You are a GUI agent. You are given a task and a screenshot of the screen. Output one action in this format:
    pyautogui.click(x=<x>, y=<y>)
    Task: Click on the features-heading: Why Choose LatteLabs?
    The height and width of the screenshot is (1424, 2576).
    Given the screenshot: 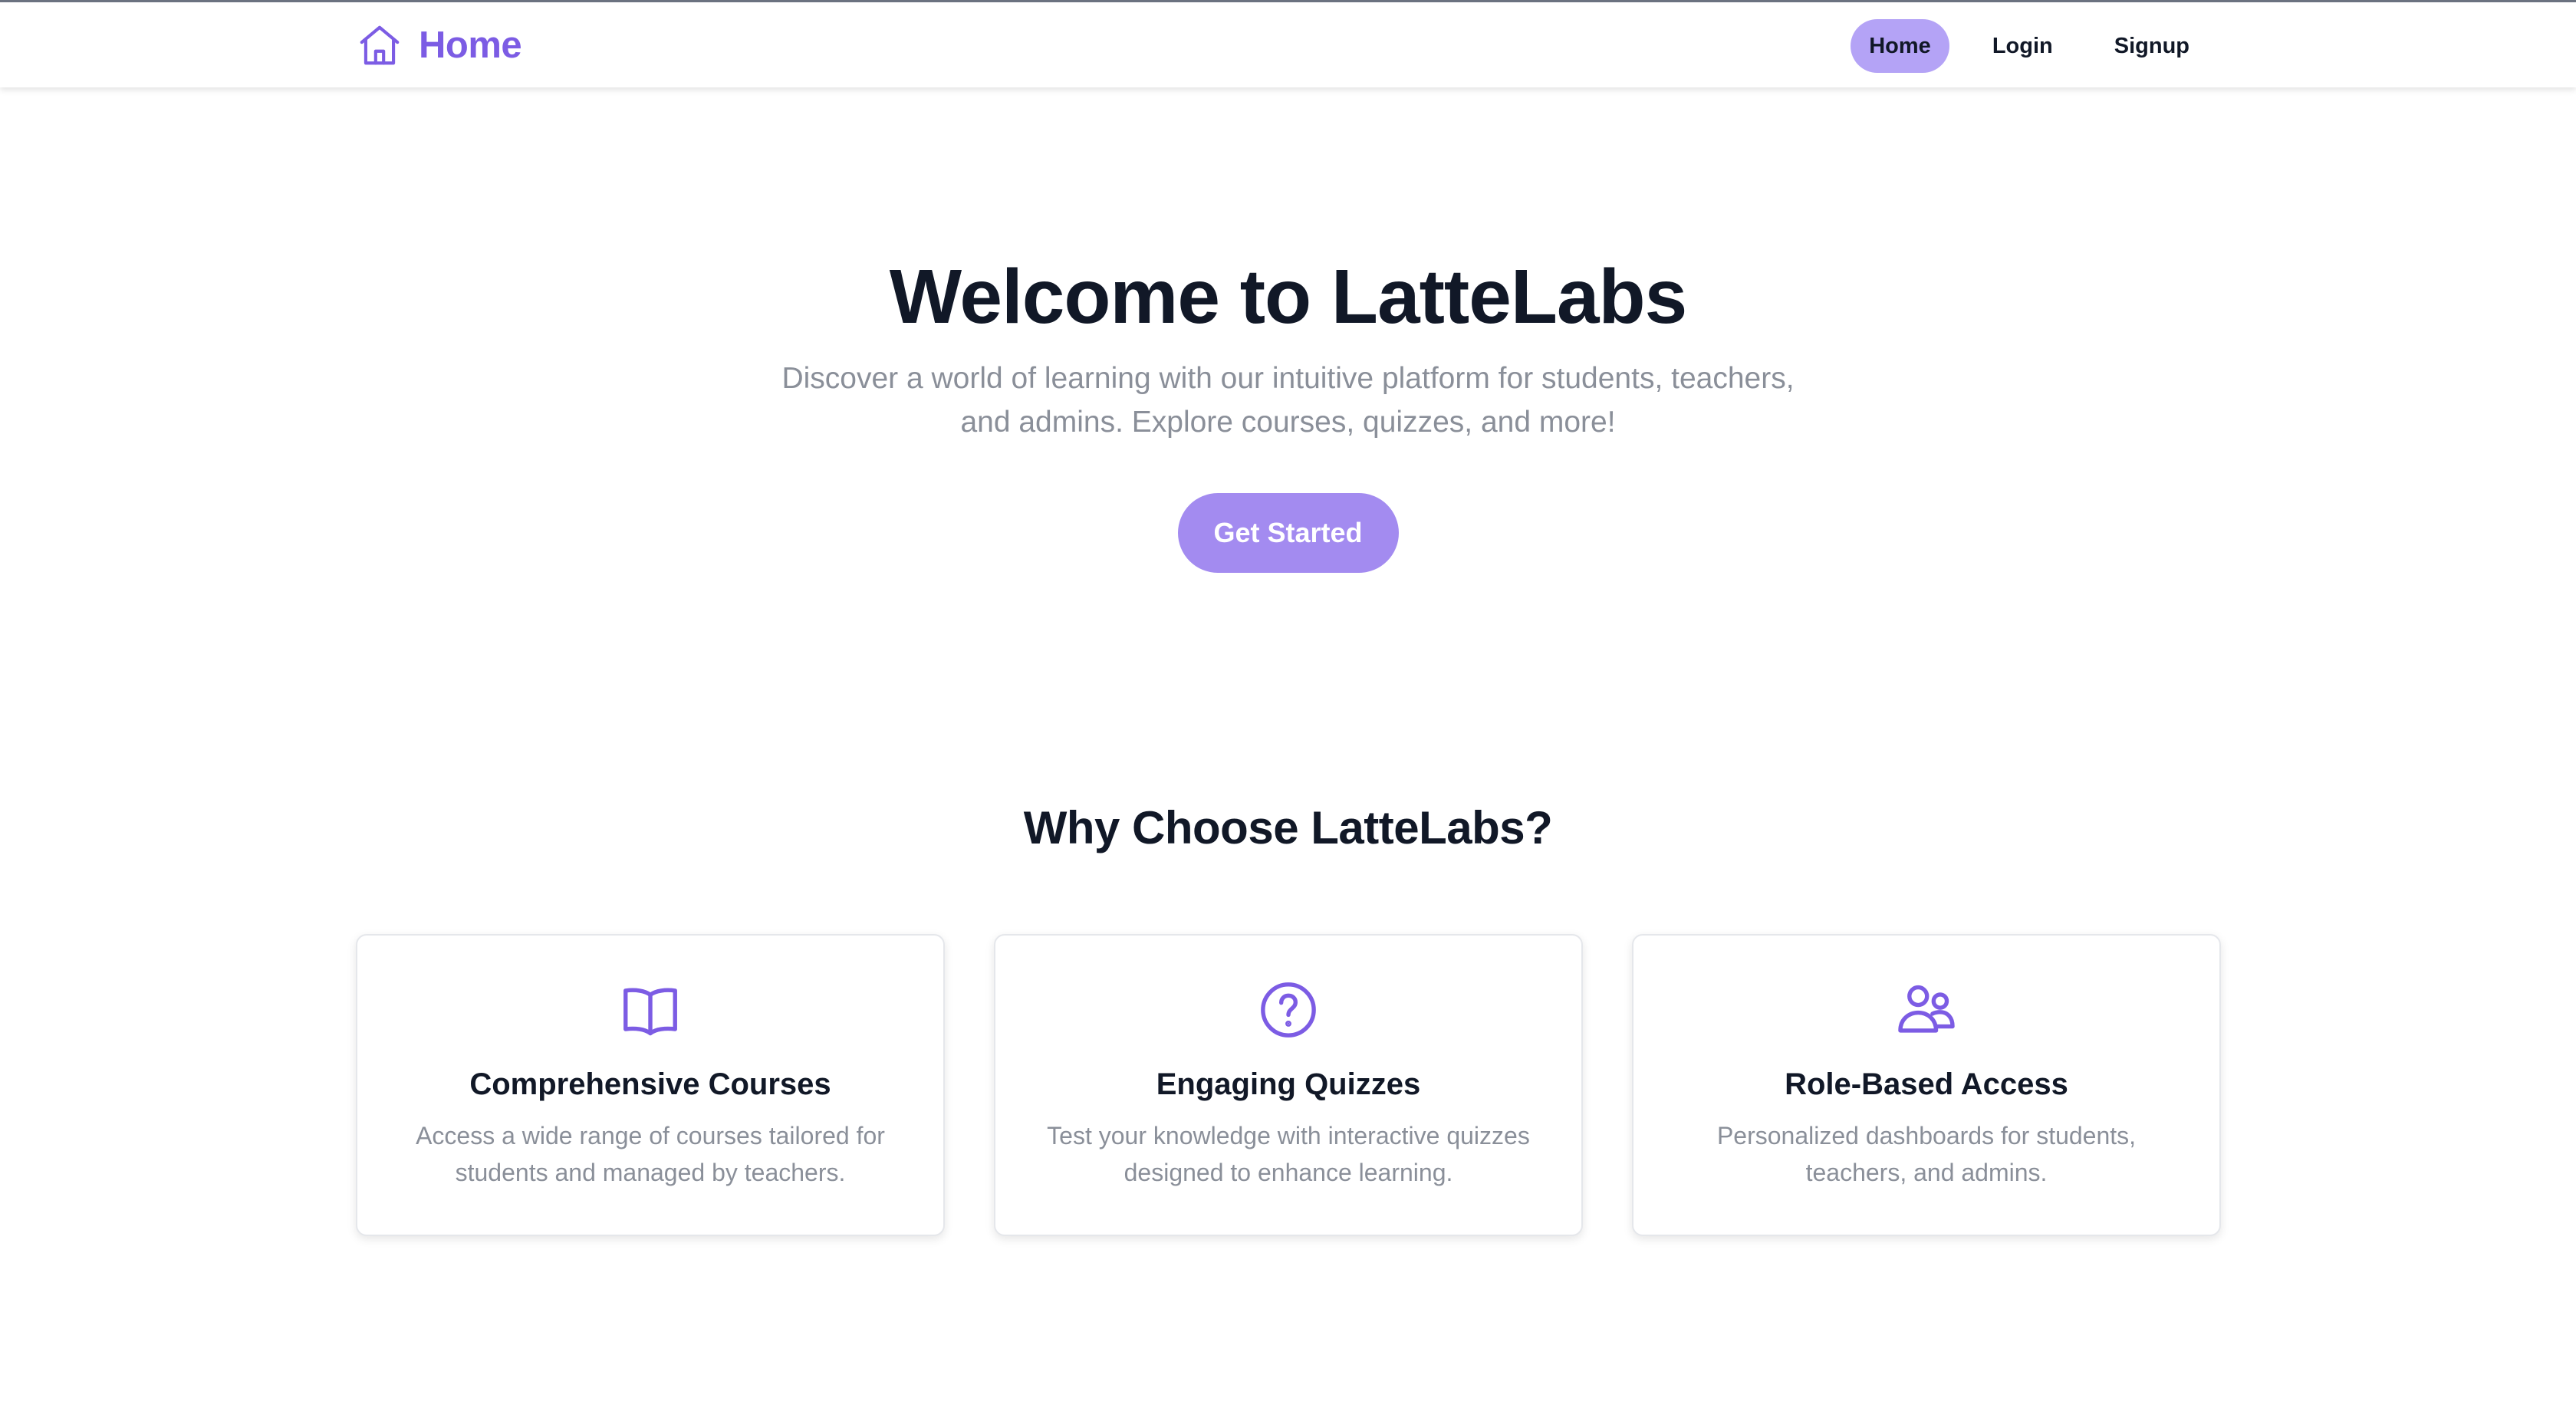 What is the action you would take?
    pyautogui.click(x=1288, y=828)
    